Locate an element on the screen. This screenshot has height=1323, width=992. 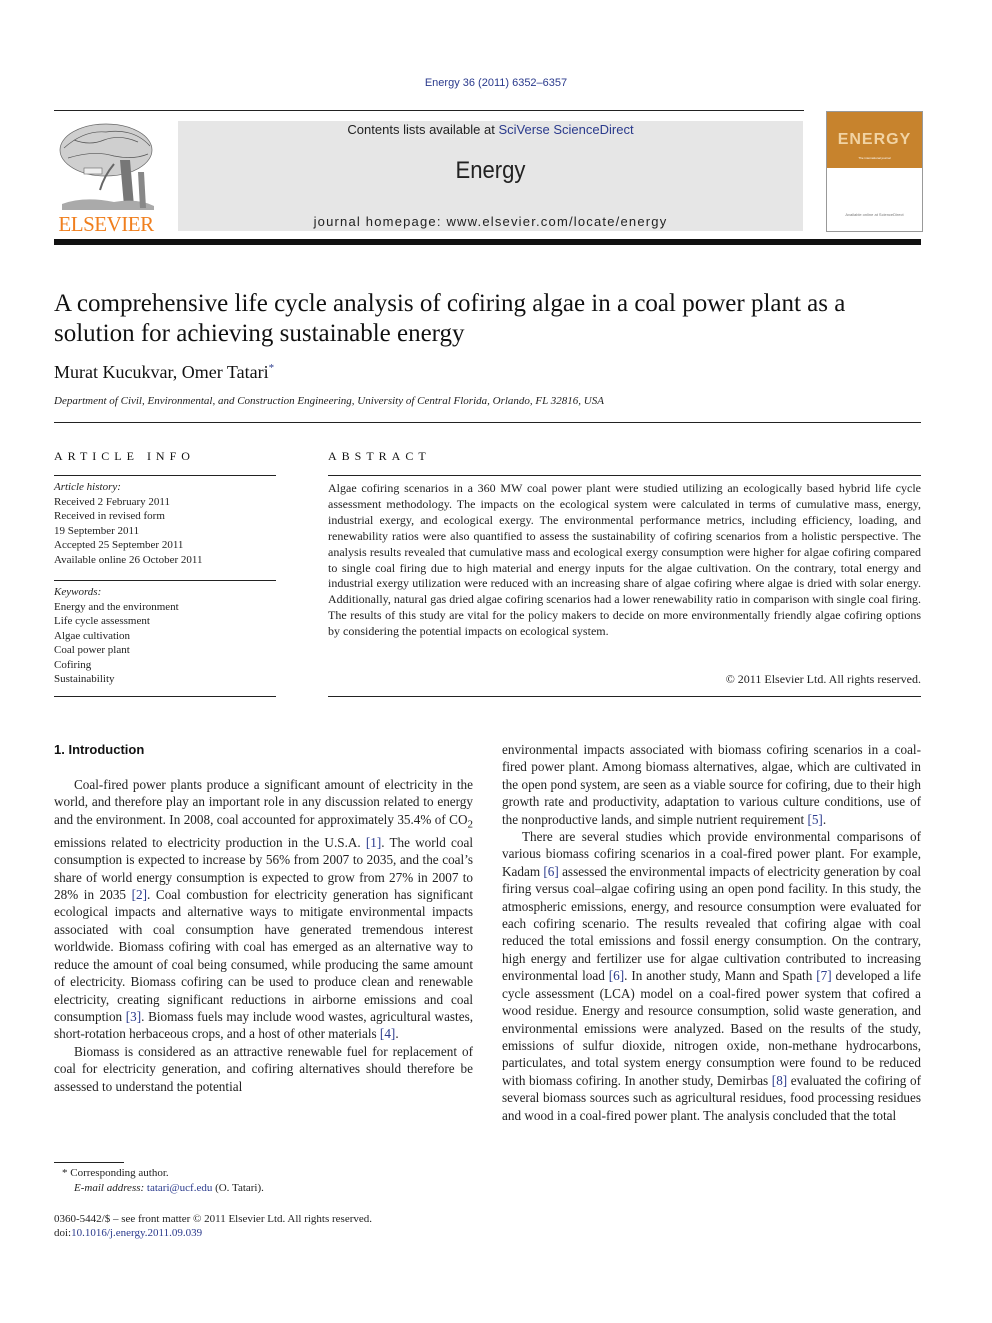
article-info-heading: ARTICLE INFO is located at coordinates (124, 456).